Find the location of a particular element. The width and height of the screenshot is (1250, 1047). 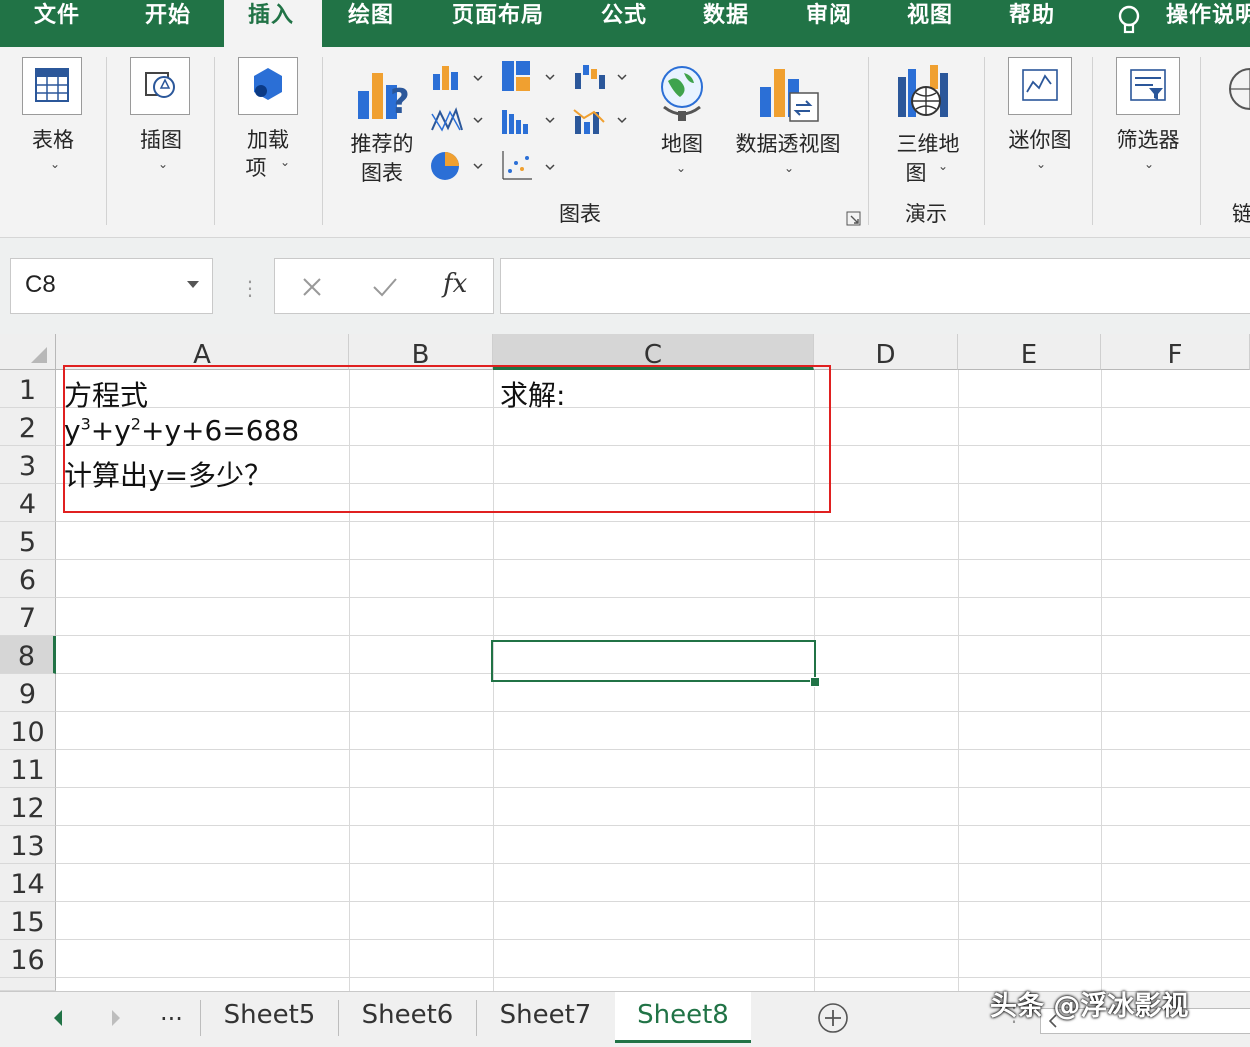

resize-grip-icon: ⋮ is located at coordinates (250, 288).